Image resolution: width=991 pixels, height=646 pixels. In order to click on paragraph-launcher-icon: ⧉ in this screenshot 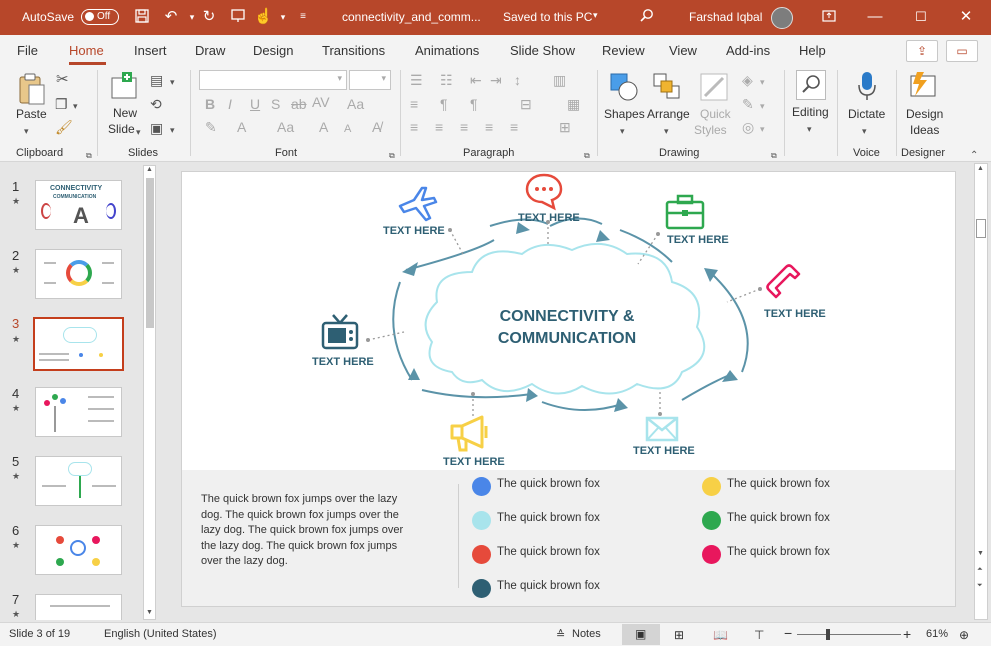, I will do `click(587, 156)`.